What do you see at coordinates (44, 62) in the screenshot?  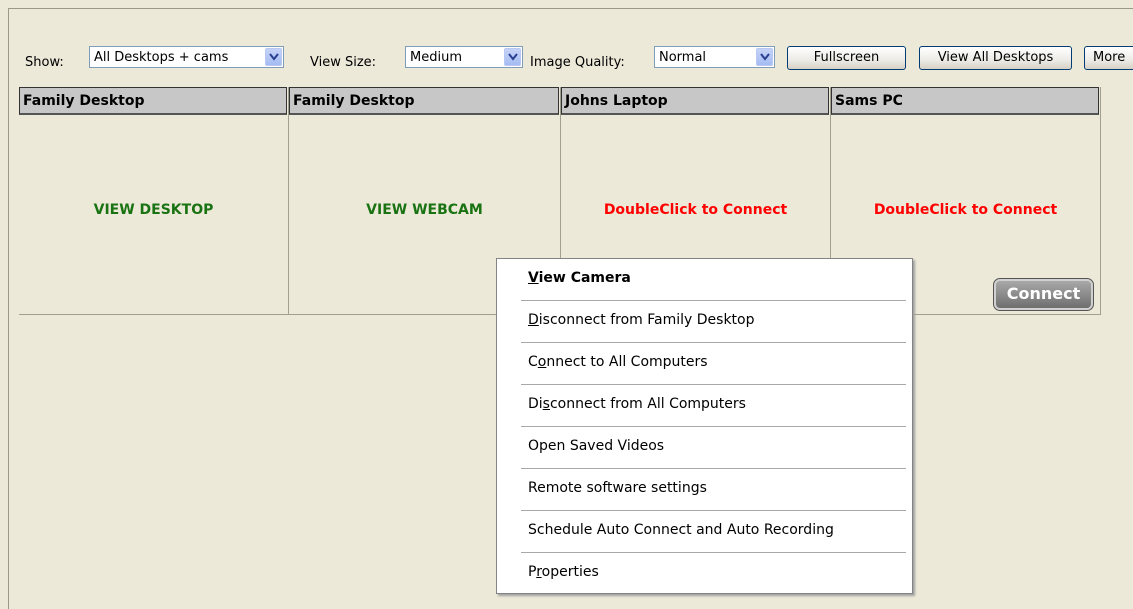 I see `show-label: Show:` at bounding box center [44, 62].